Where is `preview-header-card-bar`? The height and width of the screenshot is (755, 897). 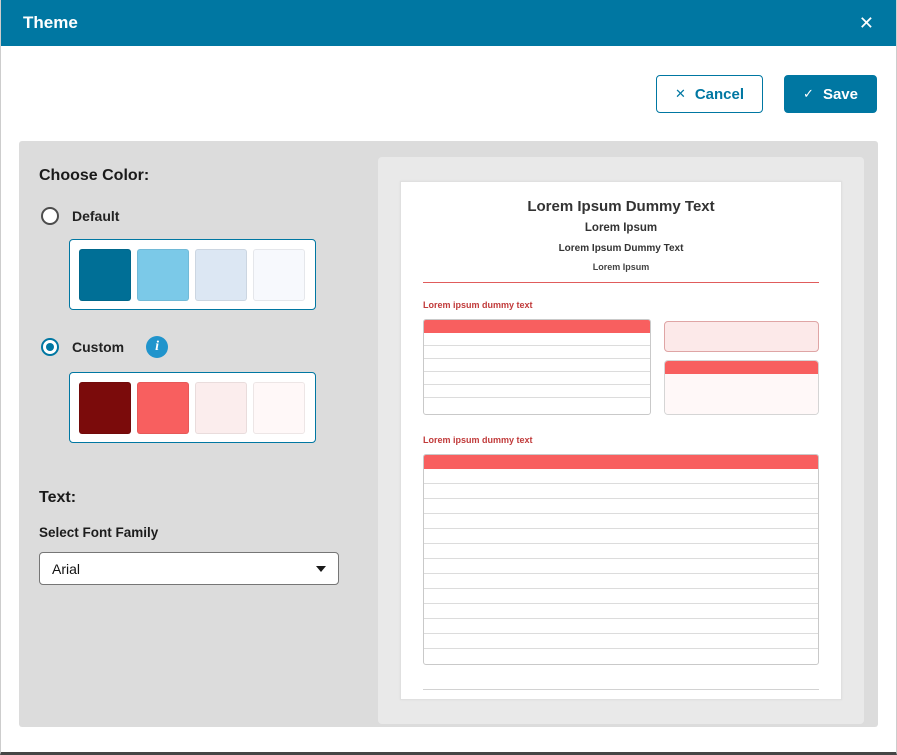 preview-header-card-bar is located at coordinates (741, 367).